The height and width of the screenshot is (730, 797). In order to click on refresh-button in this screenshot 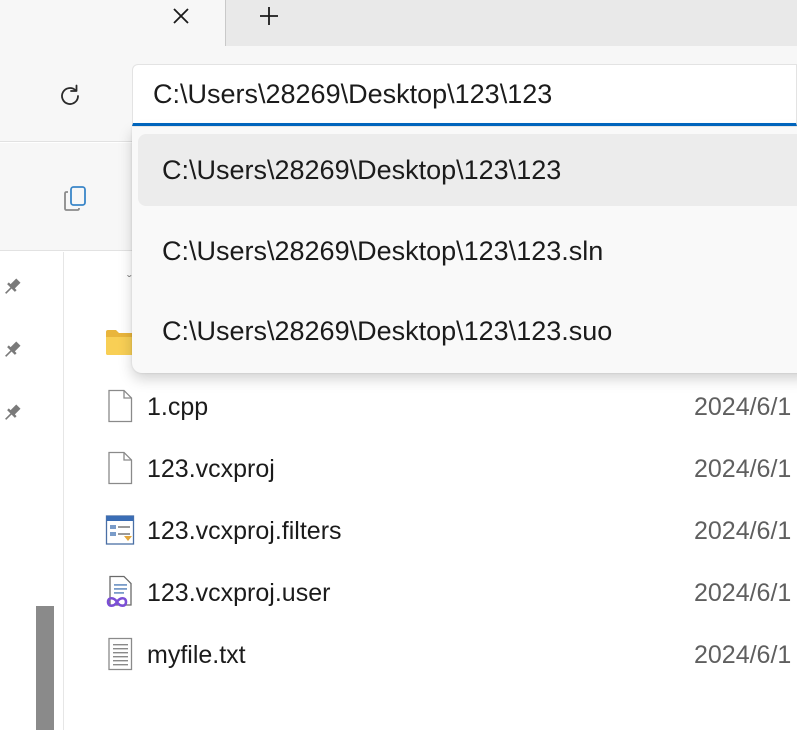, I will do `click(70, 96)`.